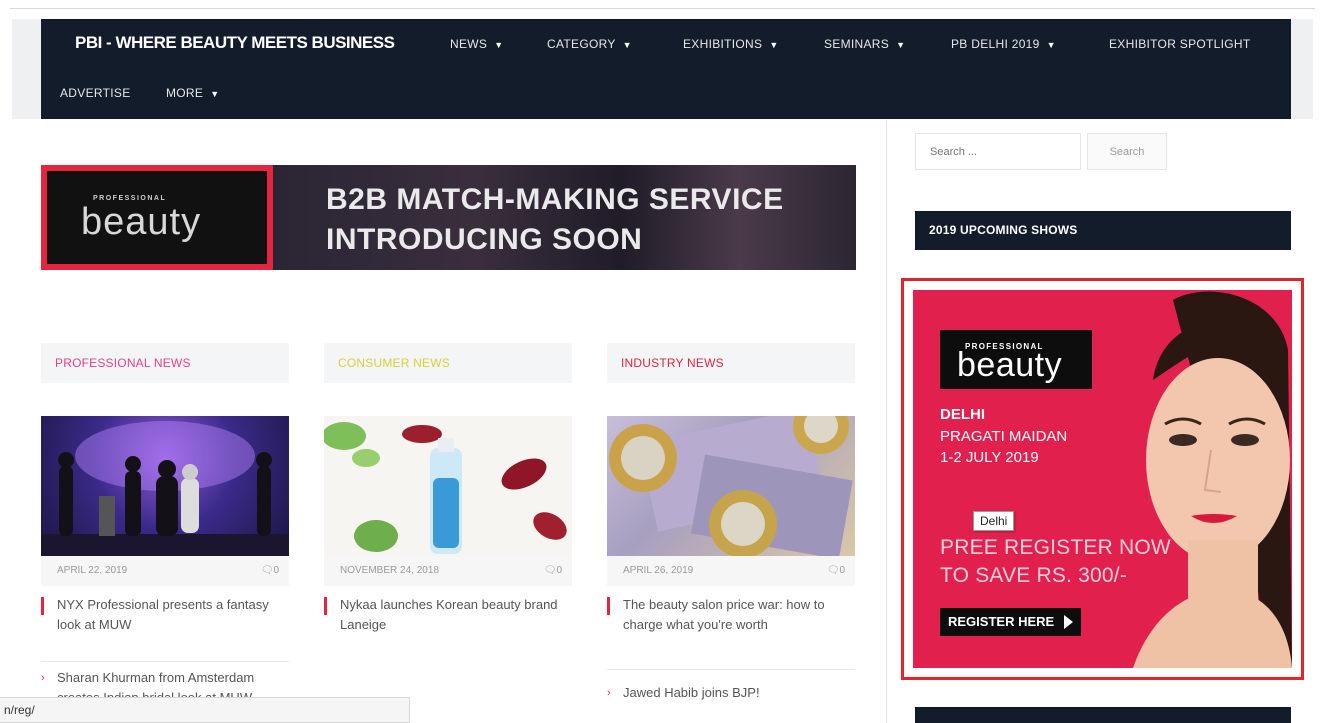 This screenshot has width=1325, height=723. Describe the element at coordinates (1001, 621) in the screenshot. I see `register-label: REGISTER HERE` at that location.